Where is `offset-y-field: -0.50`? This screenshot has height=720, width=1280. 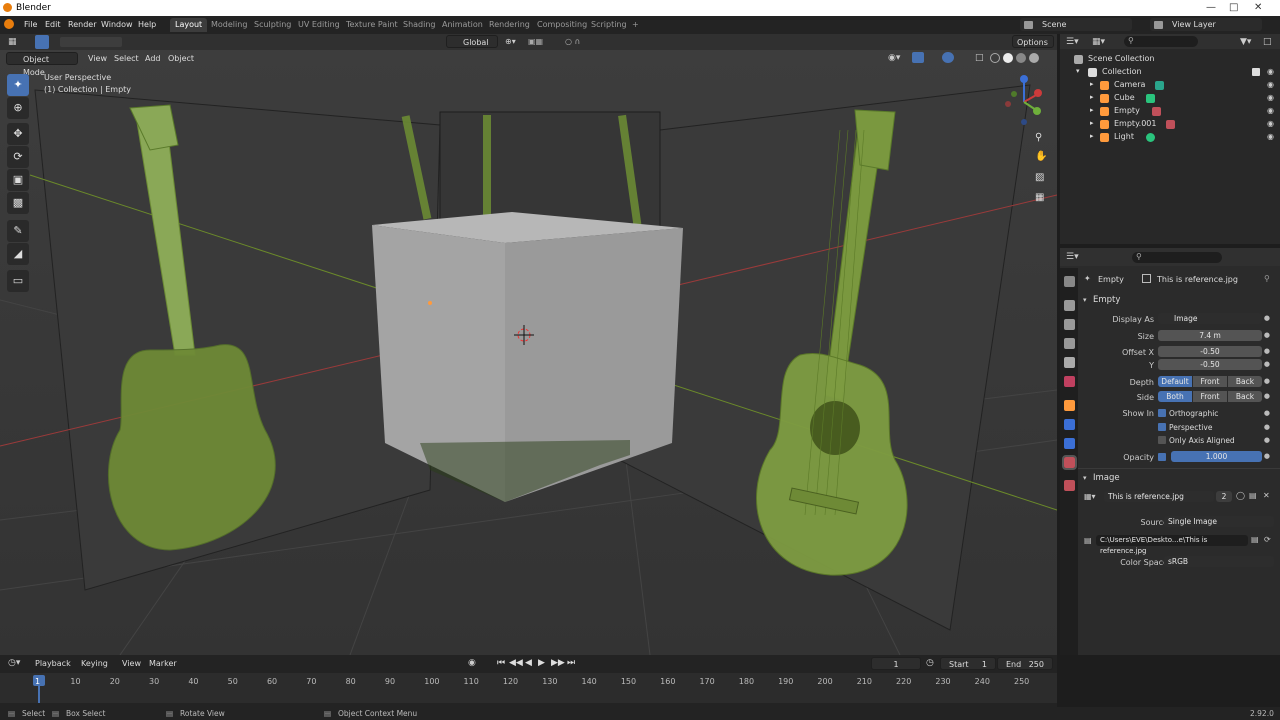 offset-y-field: -0.50 is located at coordinates (1210, 364).